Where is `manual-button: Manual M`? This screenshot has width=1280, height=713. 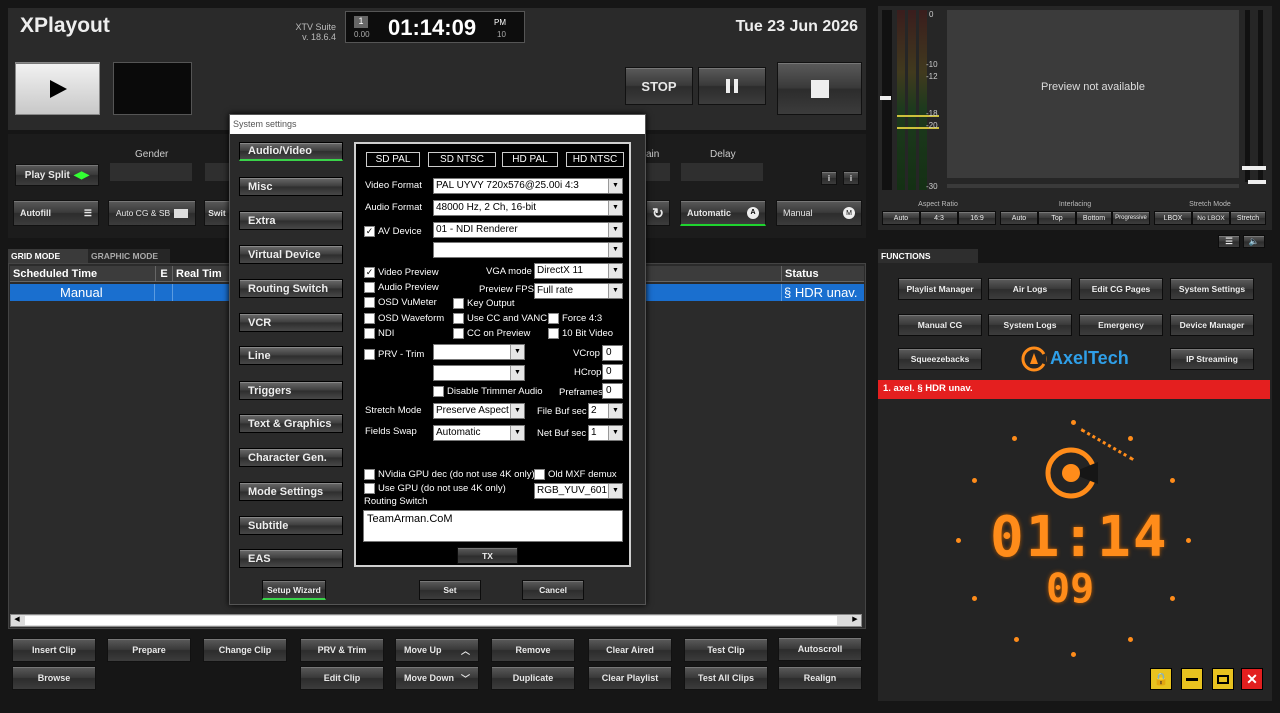
manual-button: Manual M is located at coordinates (819, 213).